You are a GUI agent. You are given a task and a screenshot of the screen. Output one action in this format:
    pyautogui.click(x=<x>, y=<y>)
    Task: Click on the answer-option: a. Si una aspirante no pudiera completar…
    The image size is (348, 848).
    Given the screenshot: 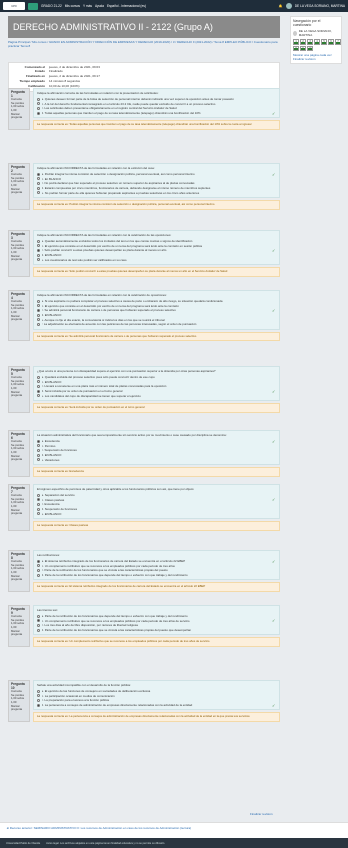 What is the action you would take?
    pyautogui.click(x=156, y=301)
    